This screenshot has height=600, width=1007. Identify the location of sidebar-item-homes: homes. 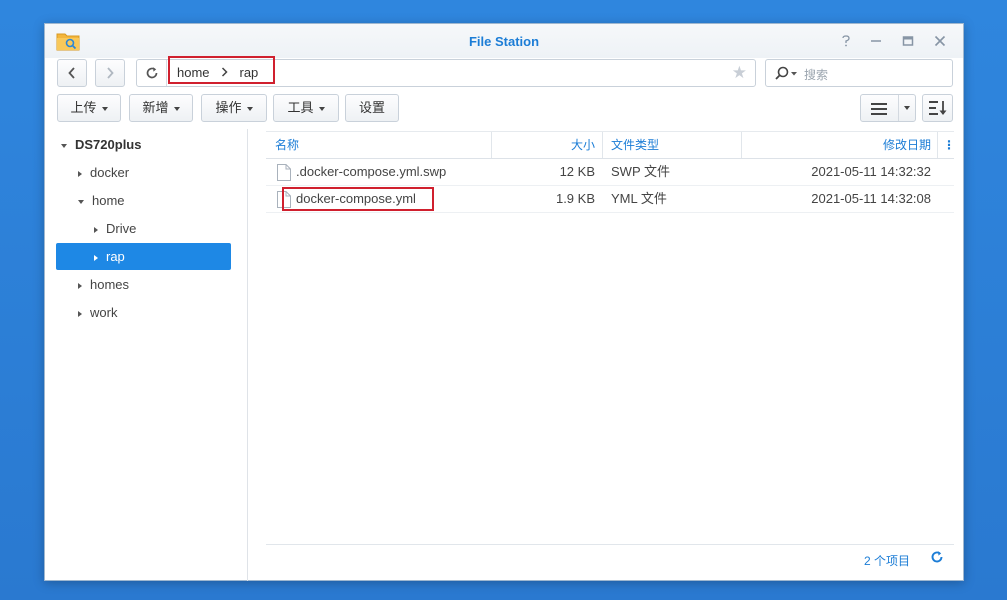
(103, 284).